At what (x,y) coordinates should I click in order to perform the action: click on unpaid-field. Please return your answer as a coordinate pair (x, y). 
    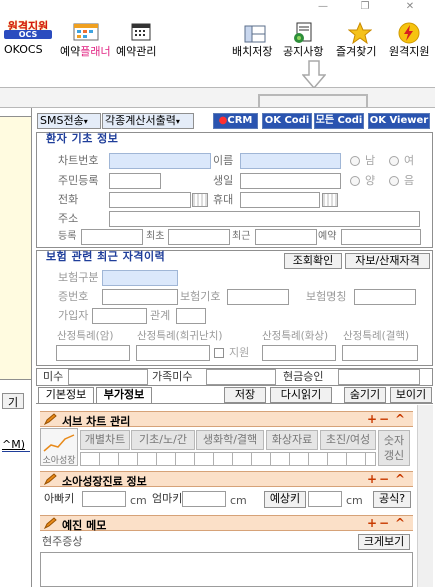
    Looking at the image, I should click on (108, 377).